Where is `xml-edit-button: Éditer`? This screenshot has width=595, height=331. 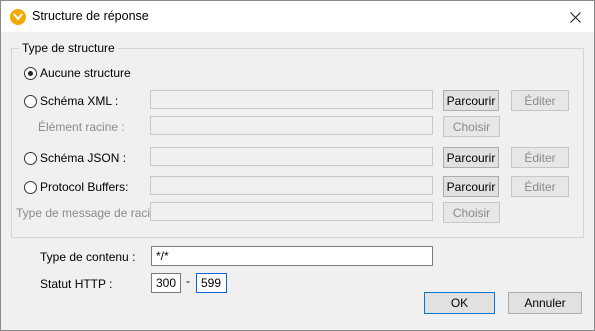 xml-edit-button: Éditer is located at coordinates (540, 100).